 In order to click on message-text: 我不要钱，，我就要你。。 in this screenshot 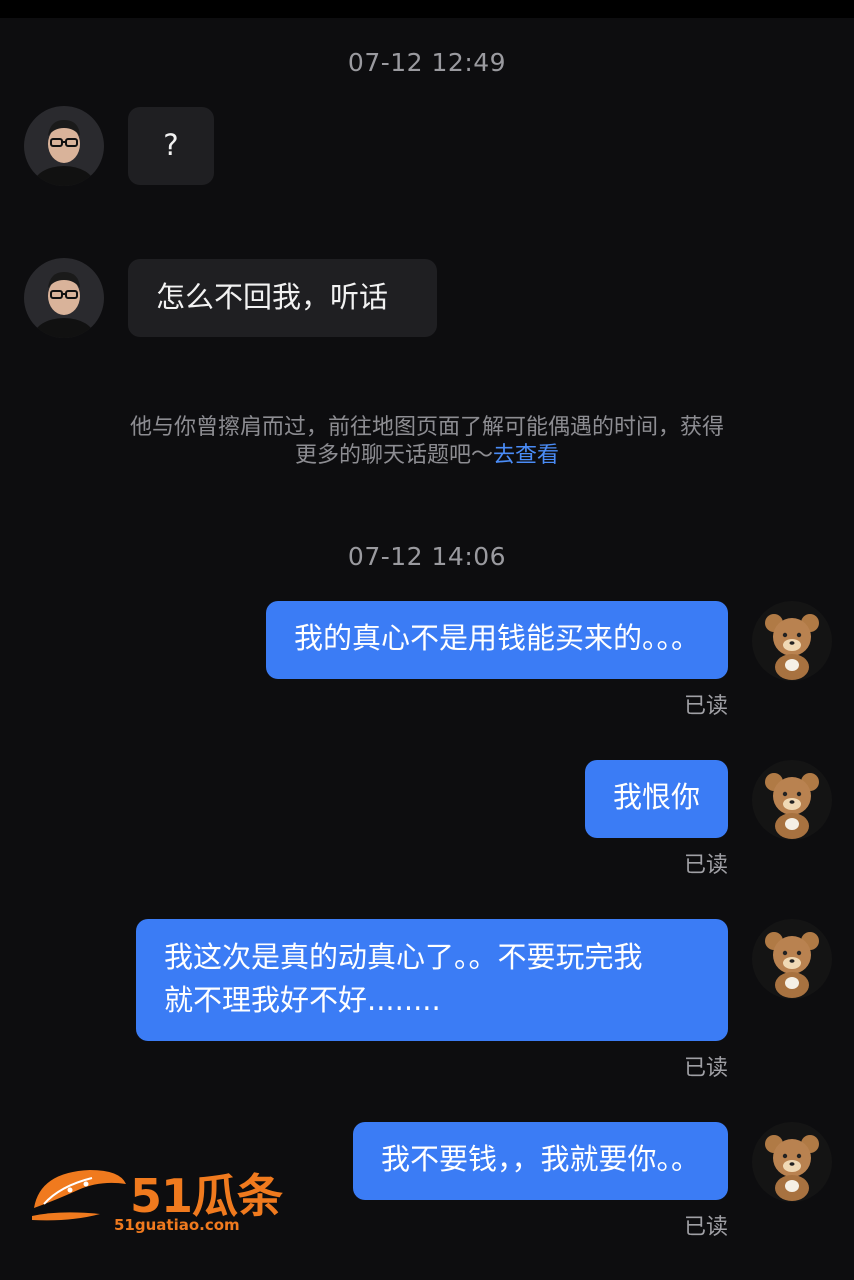, I will do `click(540, 1159)`.